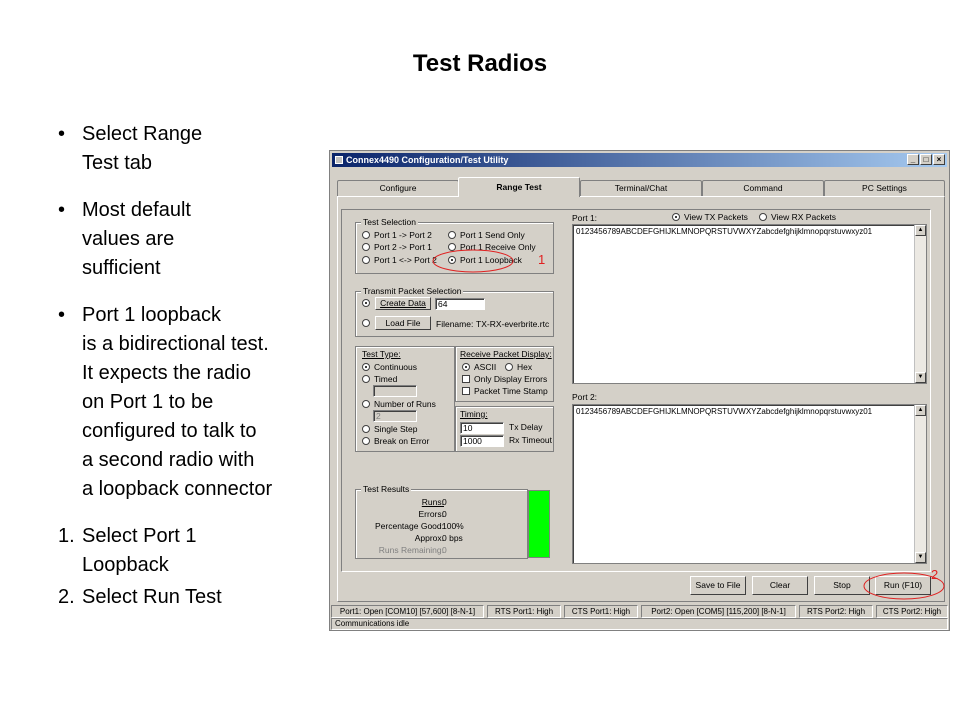 This screenshot has height=720, width=960. Describe the element at coordinates (395, 416) in the screenshot. I see `runs-input: 2` at that location.